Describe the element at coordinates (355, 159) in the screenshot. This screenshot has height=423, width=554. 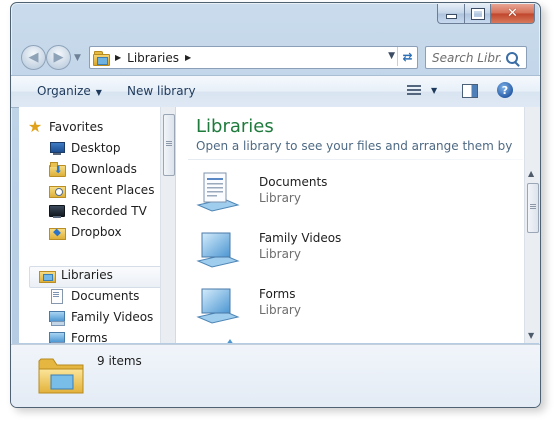
I see `header-divider` at that location.